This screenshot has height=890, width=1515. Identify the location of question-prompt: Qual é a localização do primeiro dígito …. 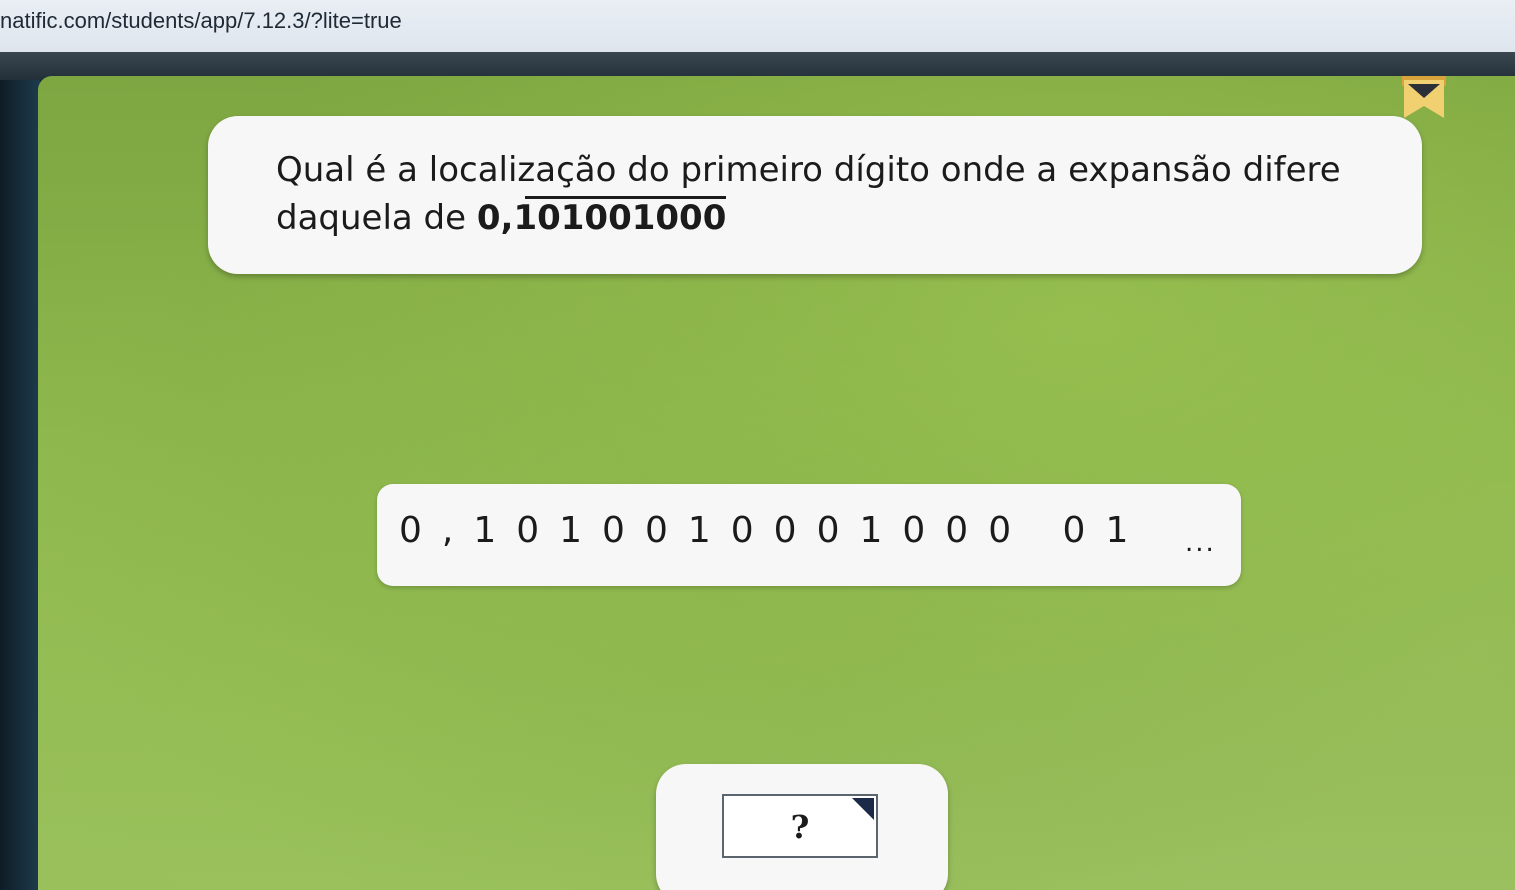
(808, 194).